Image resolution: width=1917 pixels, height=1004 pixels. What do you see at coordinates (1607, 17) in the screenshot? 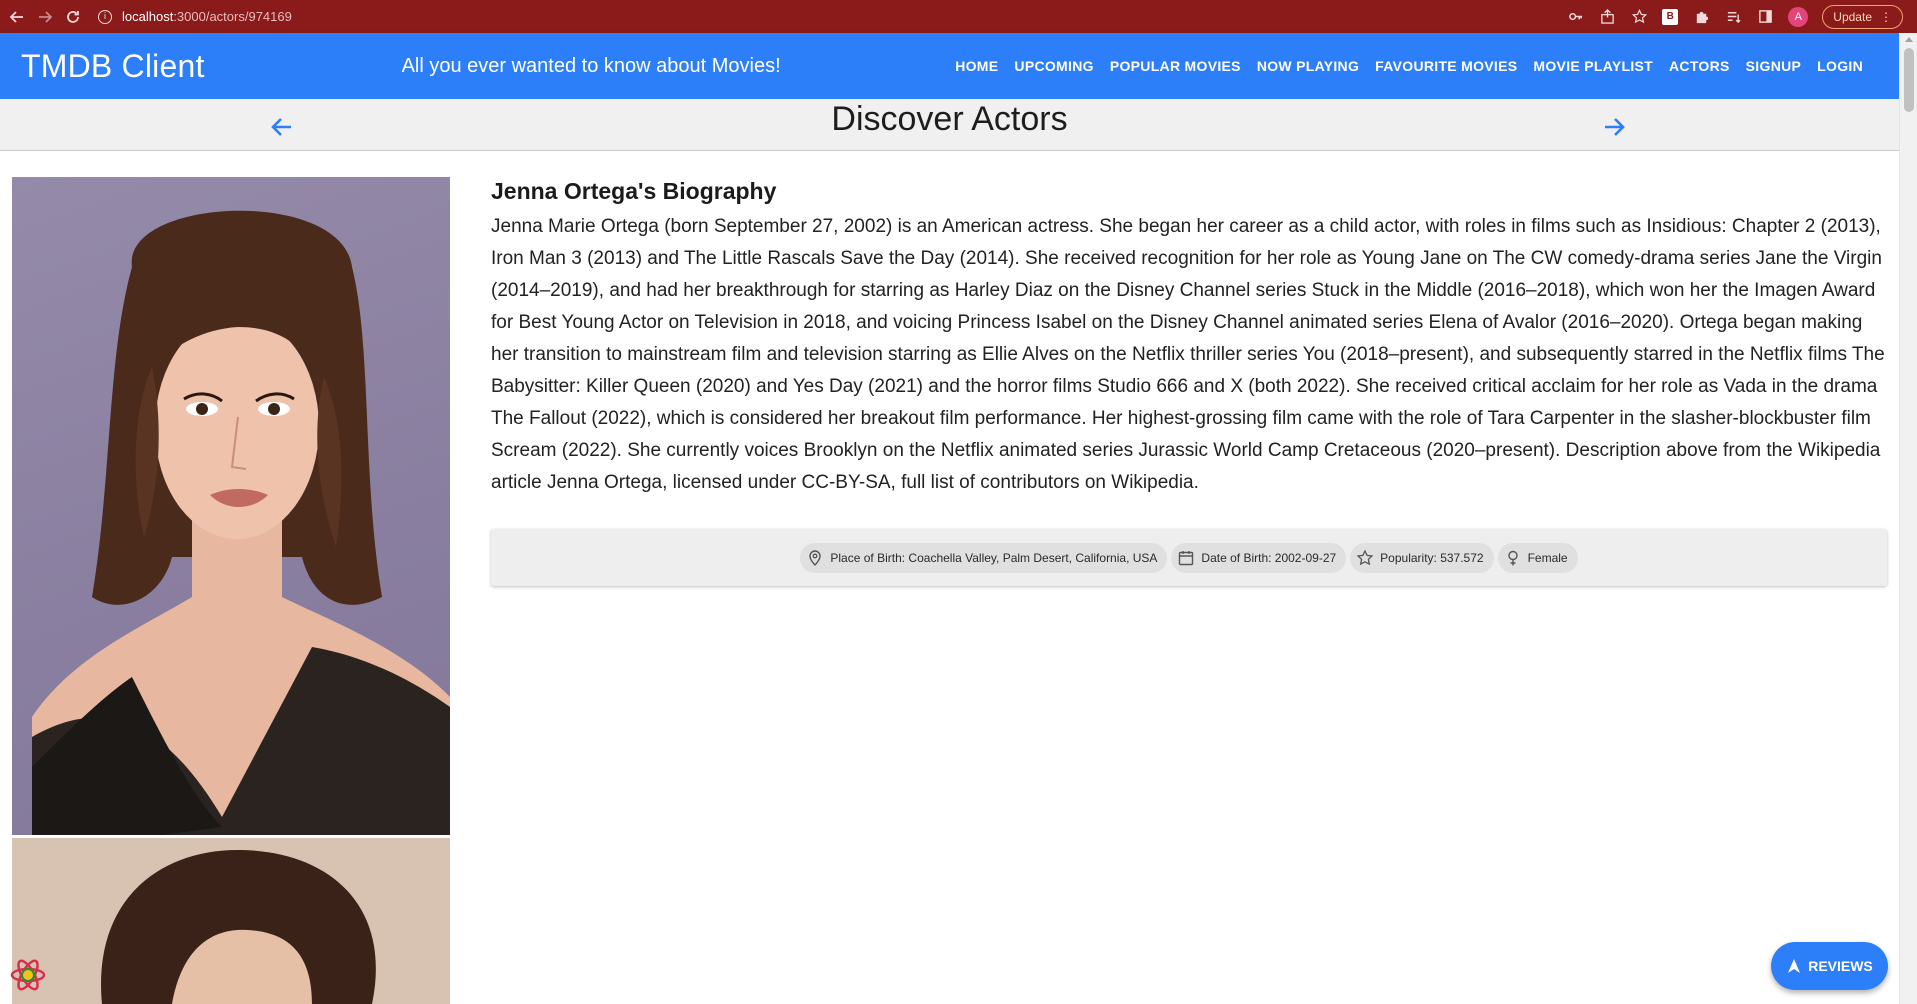
I see `share-icon` at bounding box center [1607, 17].